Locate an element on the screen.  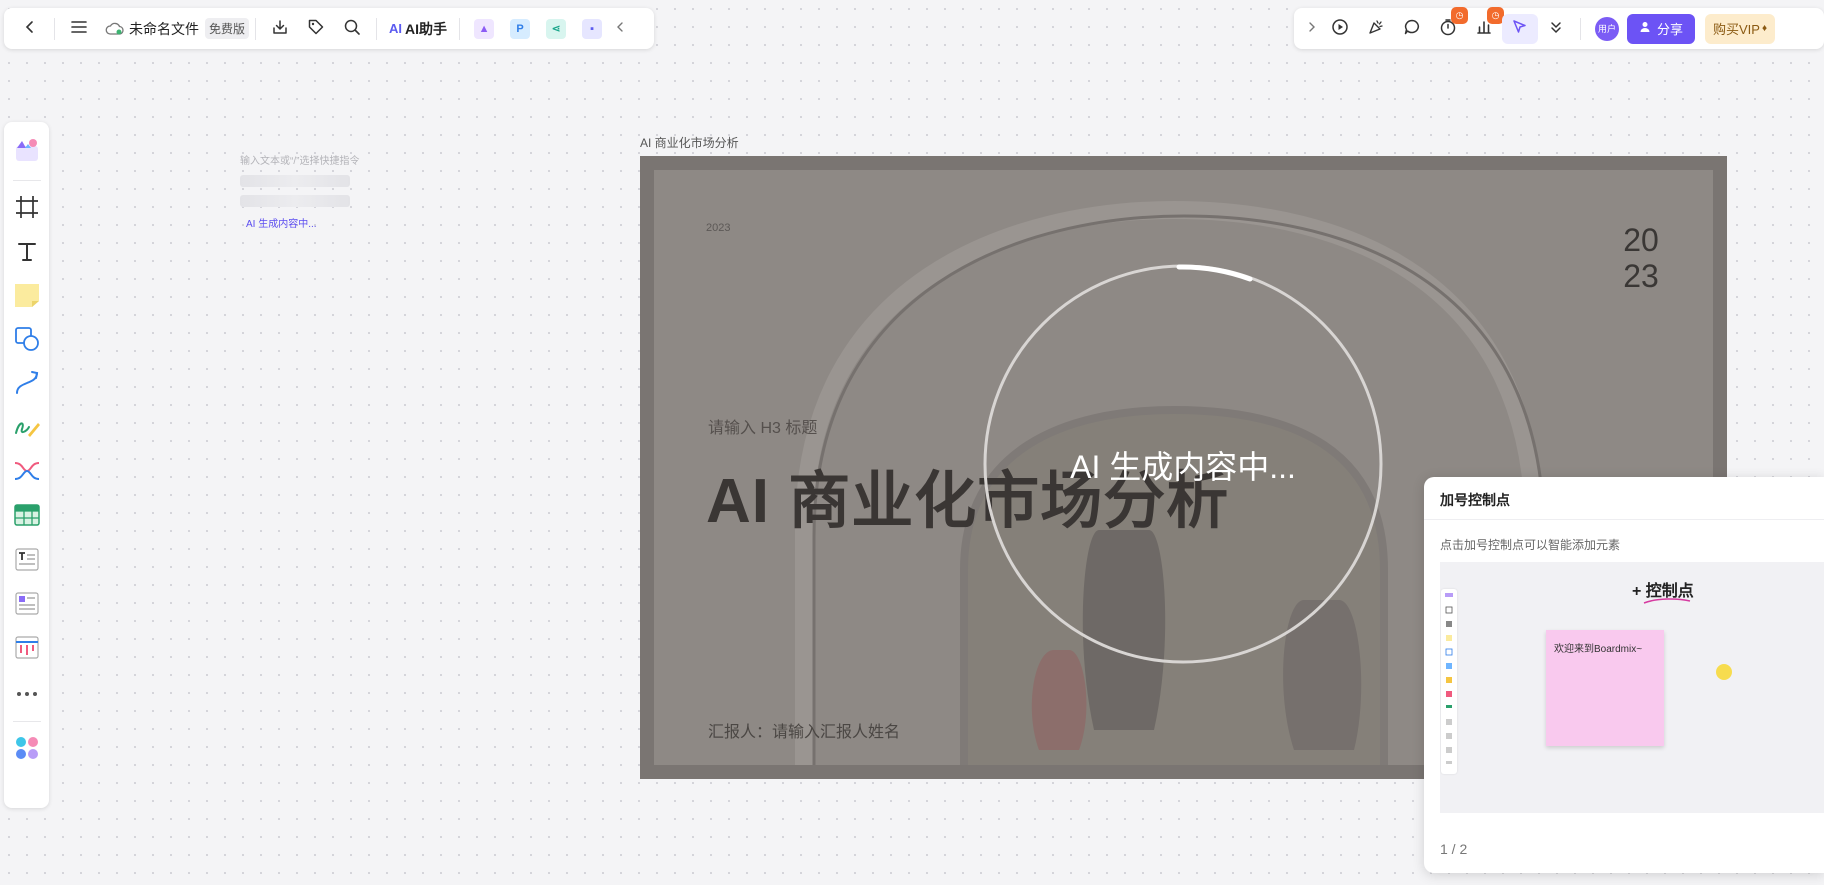
tip-description: 点击加号控制点可以智能添加元素 is located at coordinates (1530, 545).